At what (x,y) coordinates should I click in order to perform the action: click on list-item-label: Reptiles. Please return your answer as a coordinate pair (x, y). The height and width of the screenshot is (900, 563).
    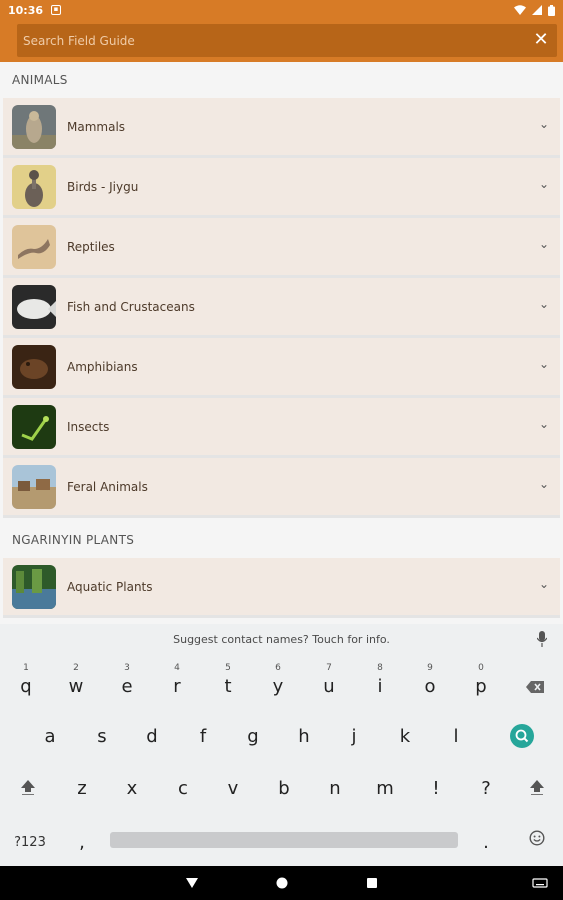
    Looking at the image, I should click on (91, 246).